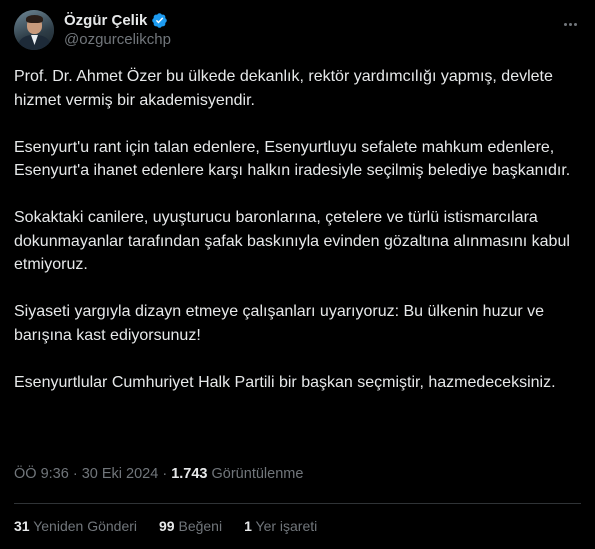  Describe the element at coordinates (34, 30) in the screenshot. I see `avatar` at that location.